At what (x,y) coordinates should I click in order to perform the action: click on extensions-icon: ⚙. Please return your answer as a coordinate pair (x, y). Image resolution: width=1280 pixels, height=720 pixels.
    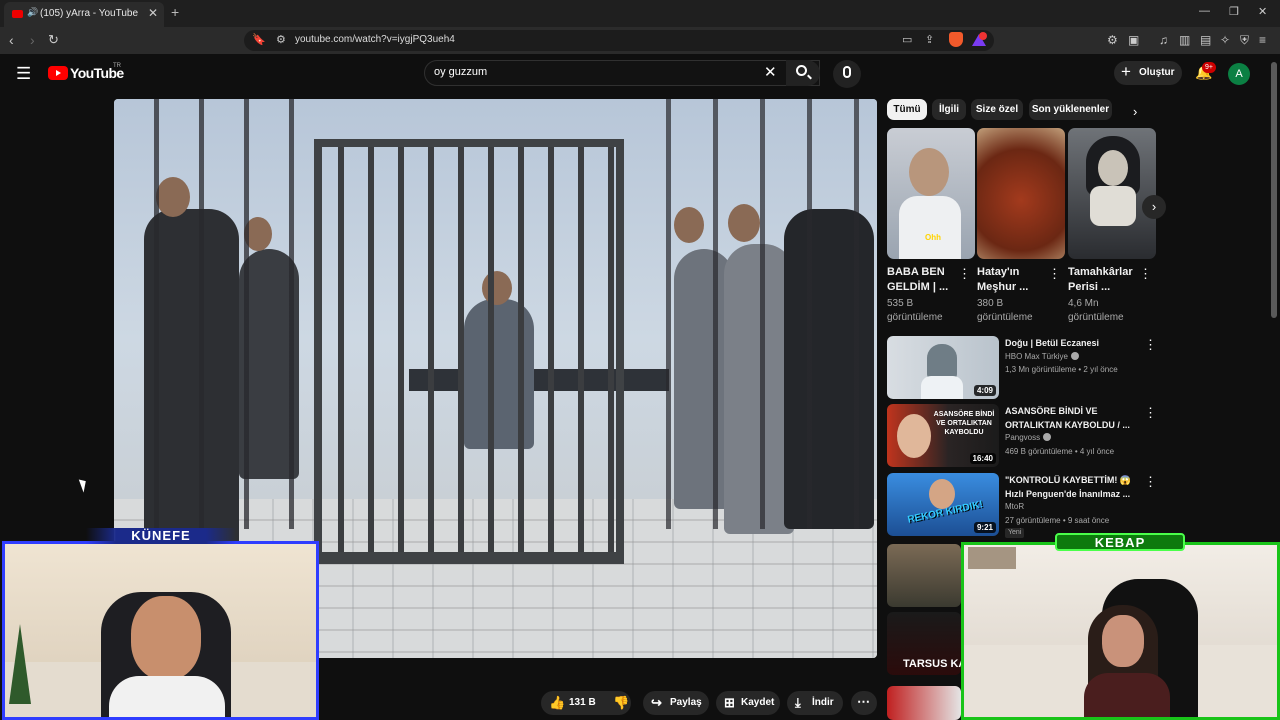
    Looking at the image, I should click on (1112, 40).